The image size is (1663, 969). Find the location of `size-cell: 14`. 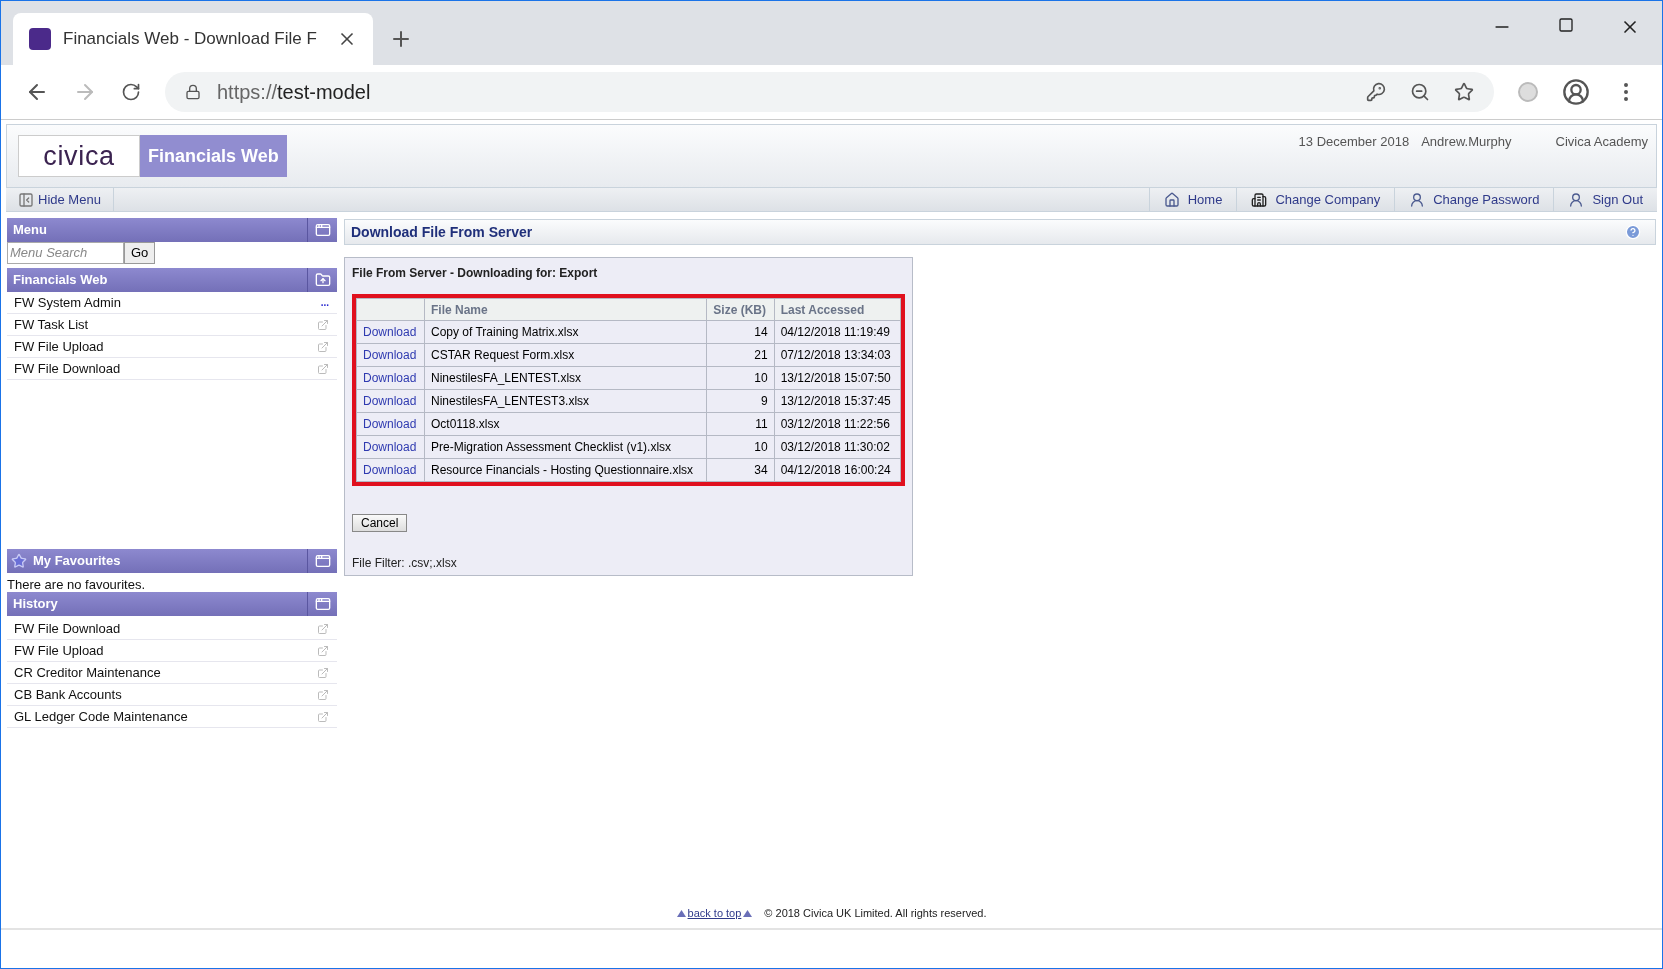

size-cell: 14 is located at coordinates (740, 332).